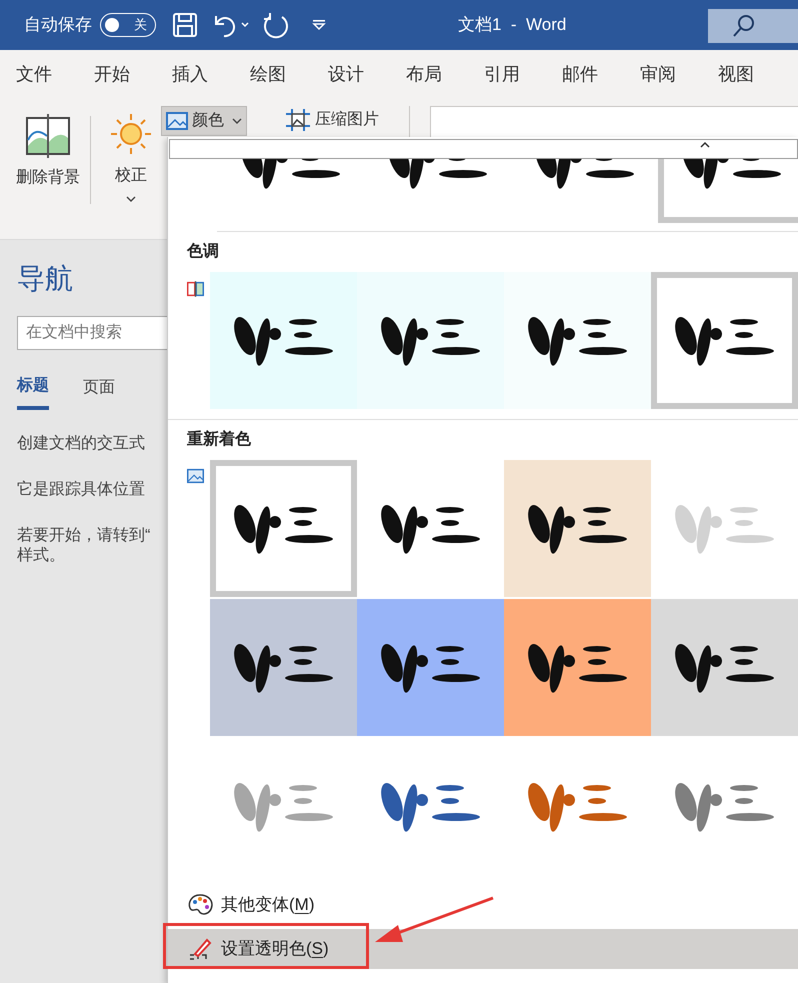 This screenshot has height=983, width=798. What do you see at coordinates (99, 392) in the screenshot?
I see `nav-tab: 页面` at bounding box center [99, 392].